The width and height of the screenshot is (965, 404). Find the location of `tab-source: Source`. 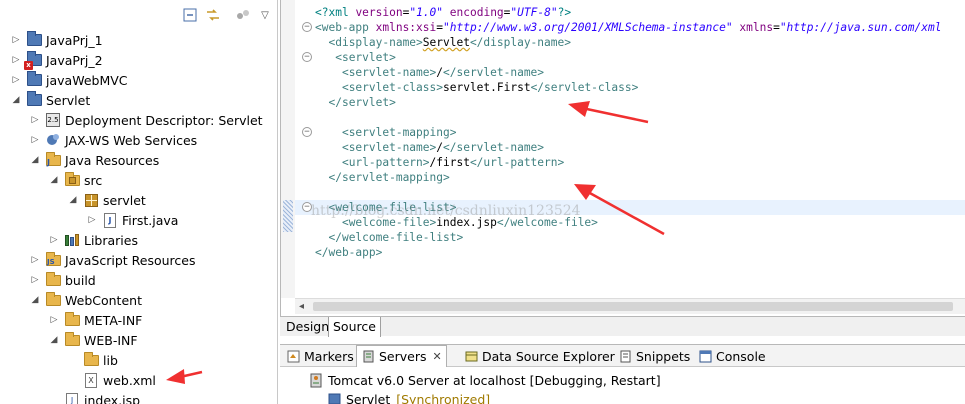

tab-source: Source is located at coordinates (354, 327).